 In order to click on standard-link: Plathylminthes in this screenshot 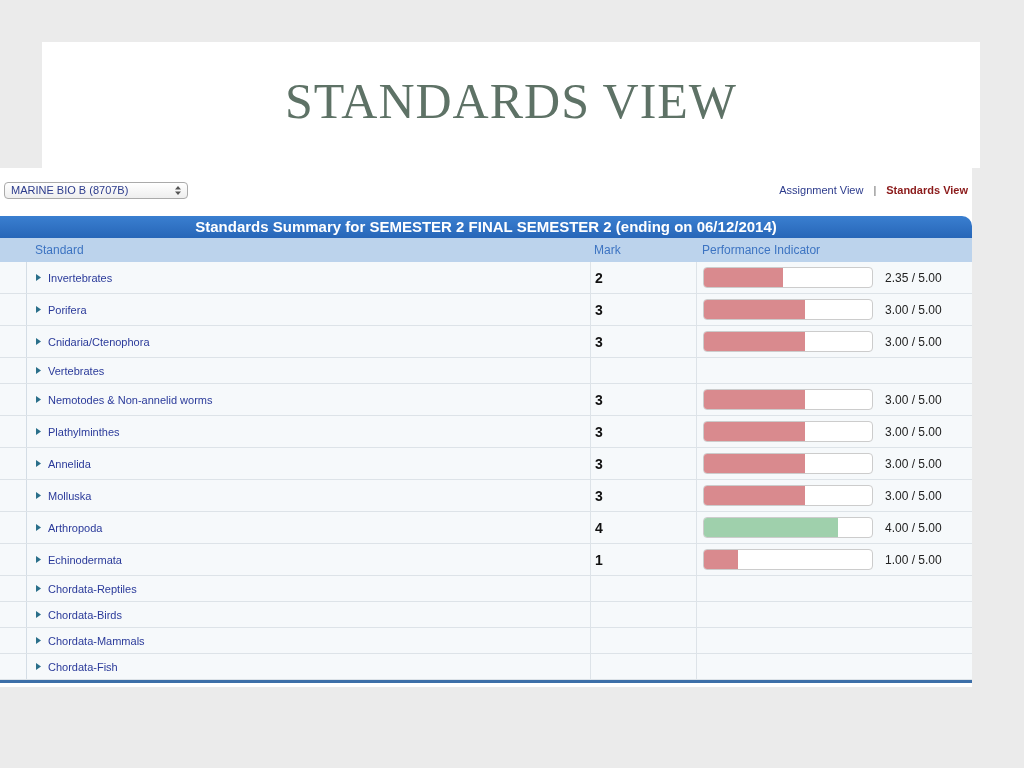, I will do `click(78, 431)`.